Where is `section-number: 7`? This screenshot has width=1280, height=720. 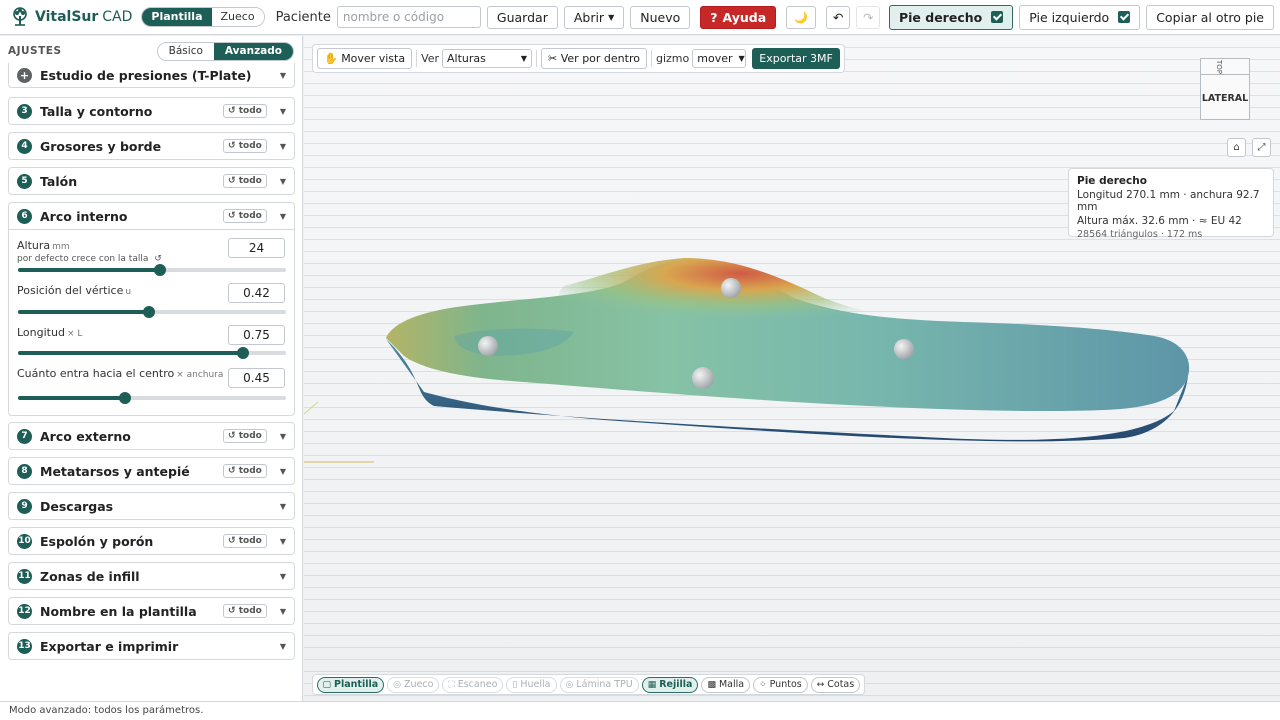
section-number: 7 is located at coordinates (24, 436).